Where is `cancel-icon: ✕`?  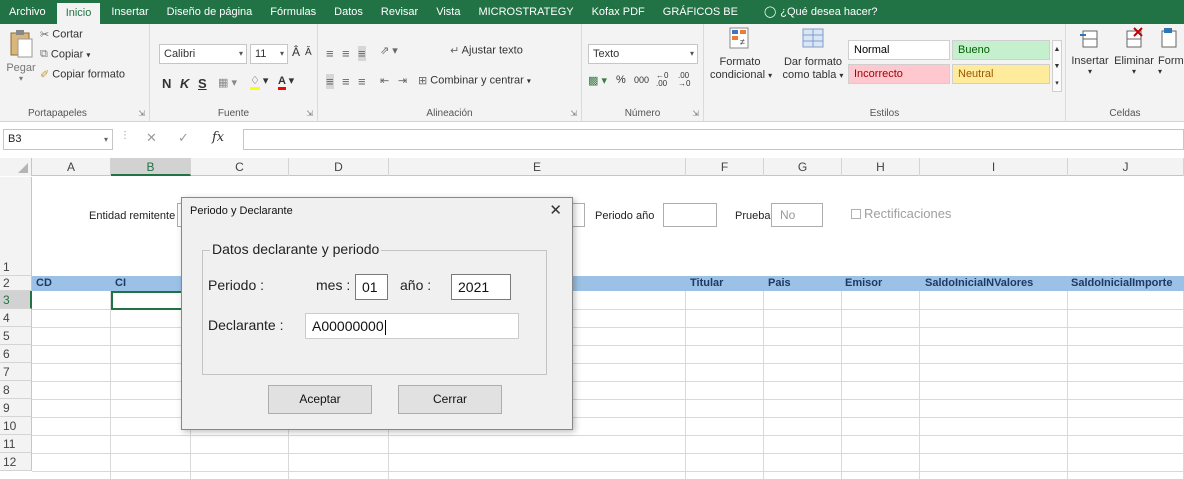
cancel-icon: ✕ is located at coordinates (151, 138).